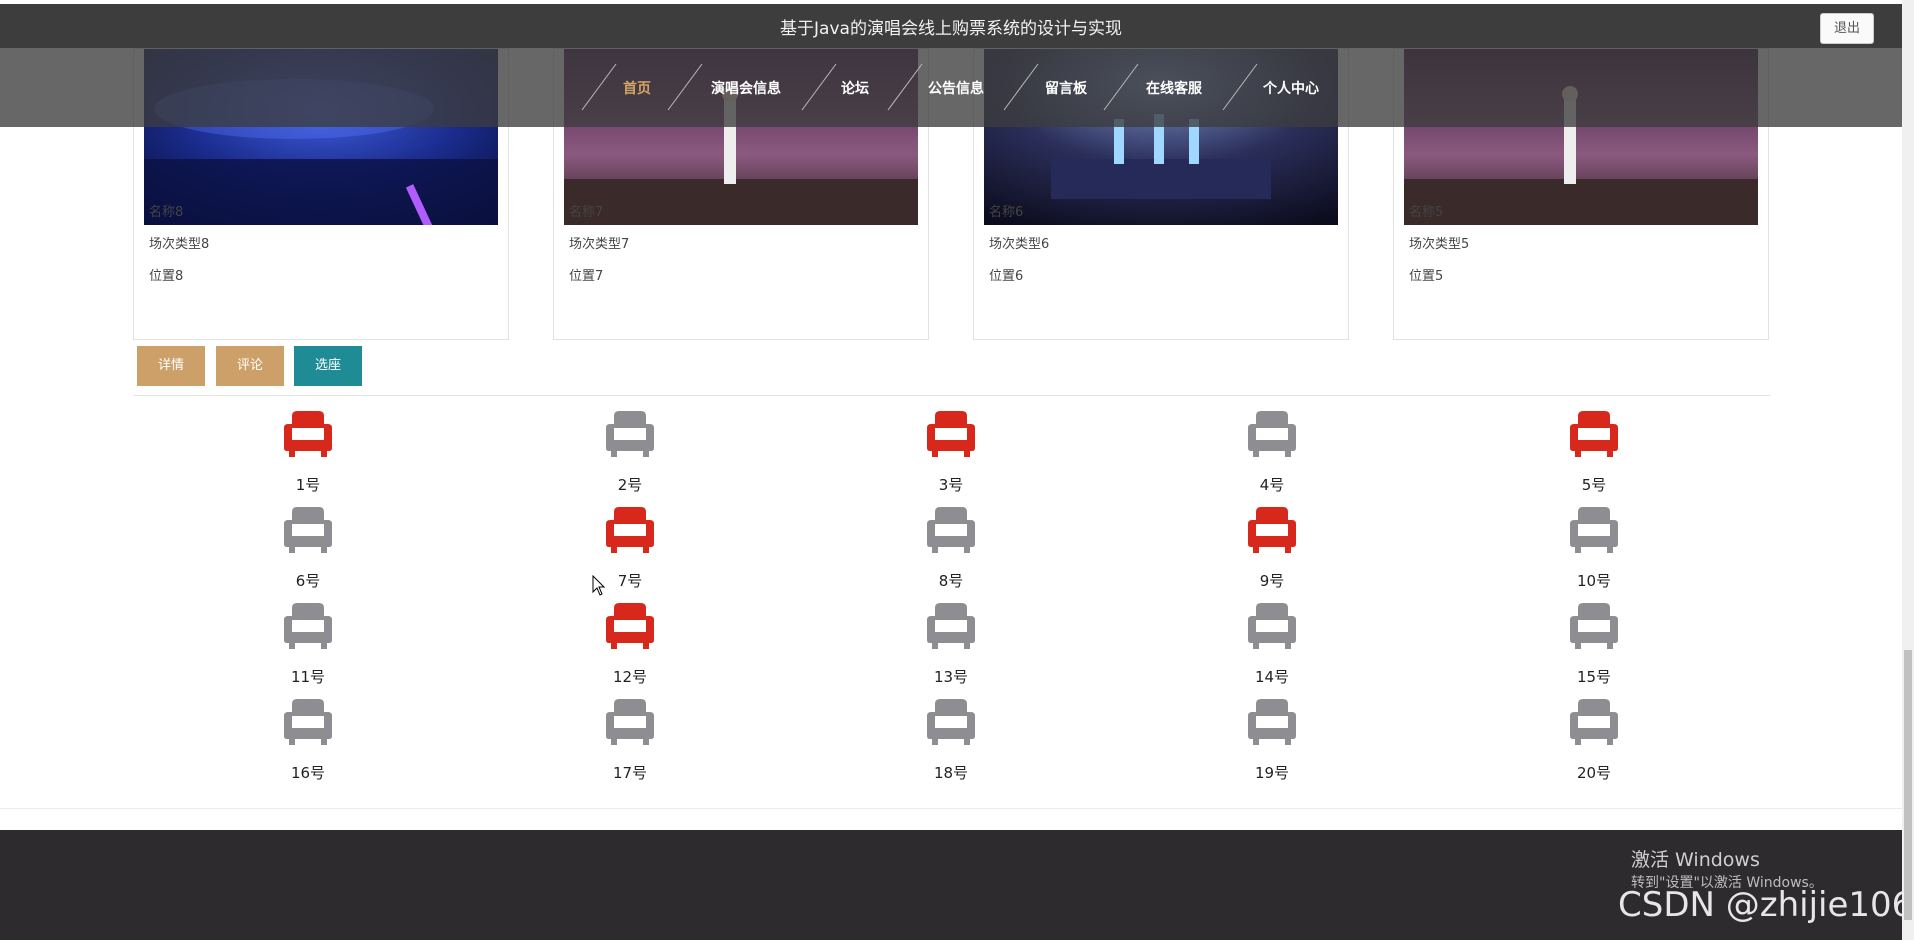 Image resolution: width=1914 pixels, height=940 pixels. What do you see at coordinates (1594, 581) in the screenshot?
I see `seat-label: 10号` at bounding box center [1594, 581].